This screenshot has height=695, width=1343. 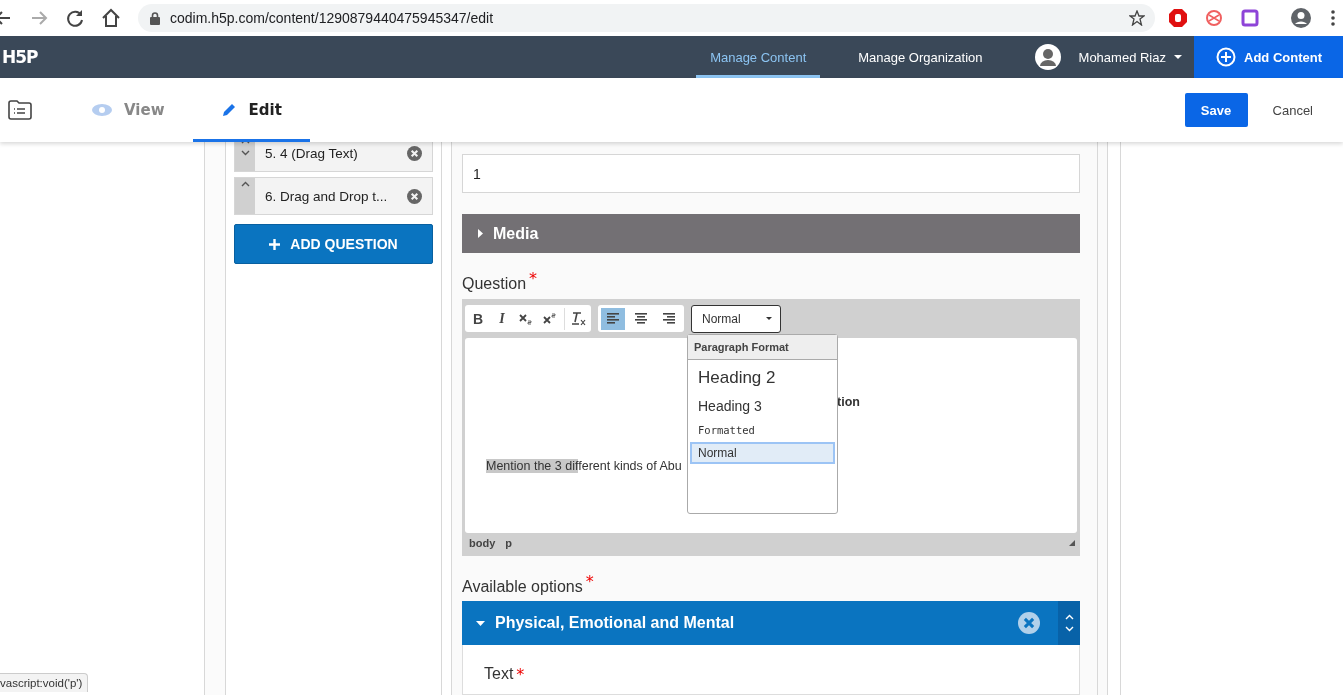 I want to click on url-text: codim.h5p.com/content/1290879440475945347/edit, so click(x=332, y=18).